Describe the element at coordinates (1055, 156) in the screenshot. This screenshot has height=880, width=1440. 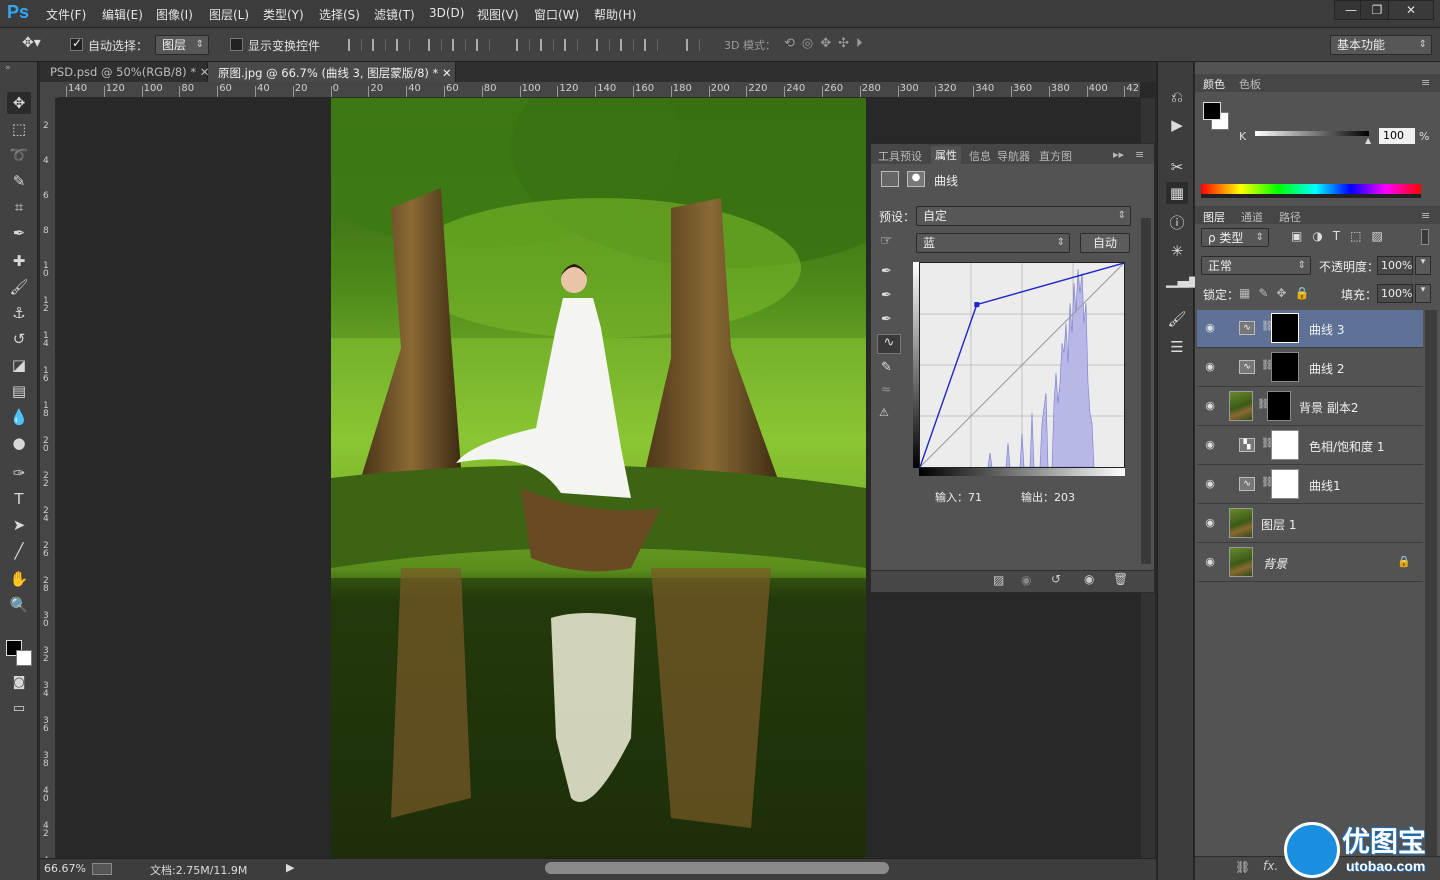
I see `tab-histogram: 直方图` at that location.